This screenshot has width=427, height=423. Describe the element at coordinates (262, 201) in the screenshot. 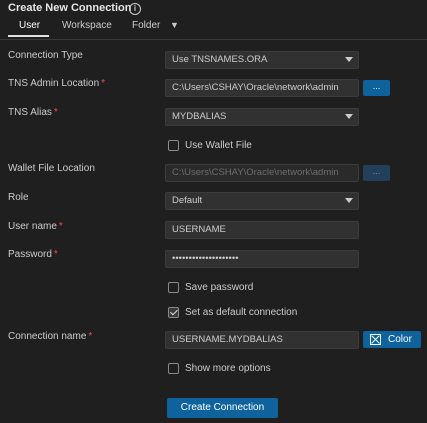

I see `role-select: Default` at that location.